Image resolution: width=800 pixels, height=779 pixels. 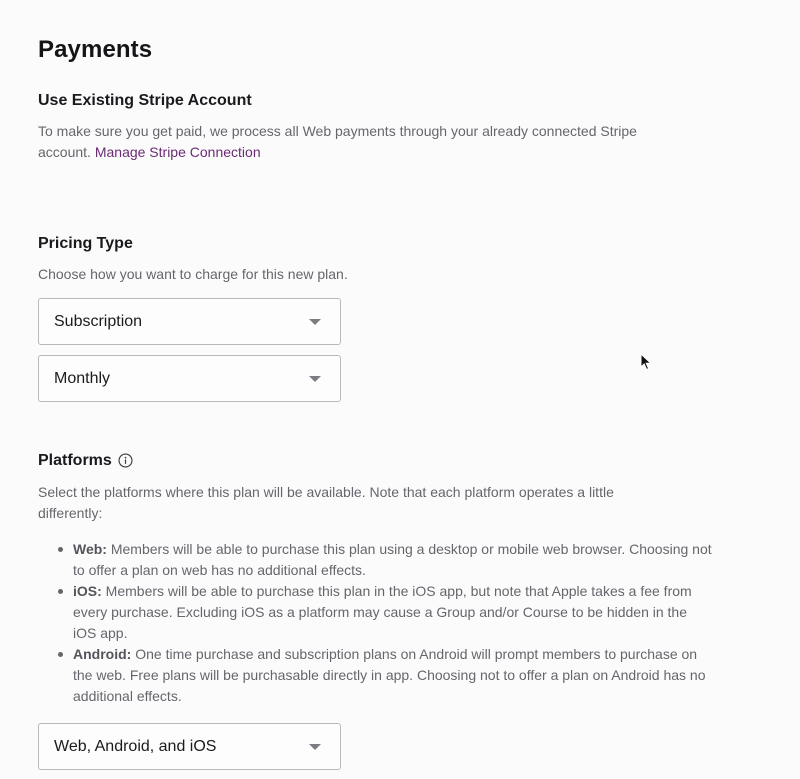 I want to click on pricing-type-select-value: Subscription, so click(x=98, y=321).